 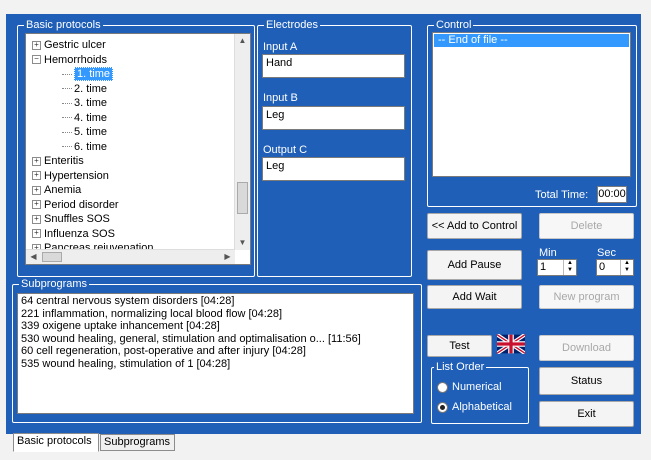 I want to click on list-order-group: List Order, so click(x=480, y=392).